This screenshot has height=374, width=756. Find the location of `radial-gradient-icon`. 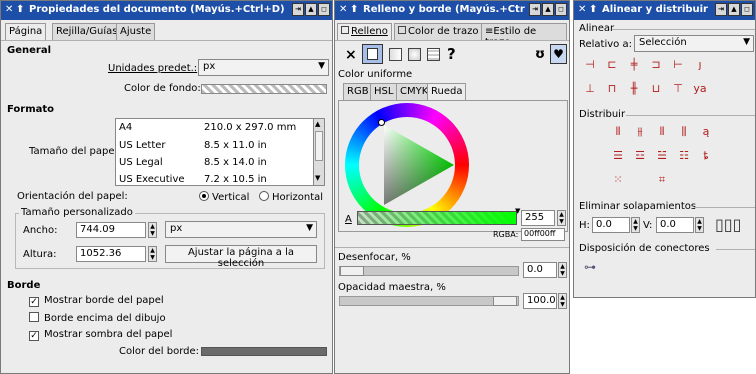

radial-gradient-icon is located at coordinates (414, 54).